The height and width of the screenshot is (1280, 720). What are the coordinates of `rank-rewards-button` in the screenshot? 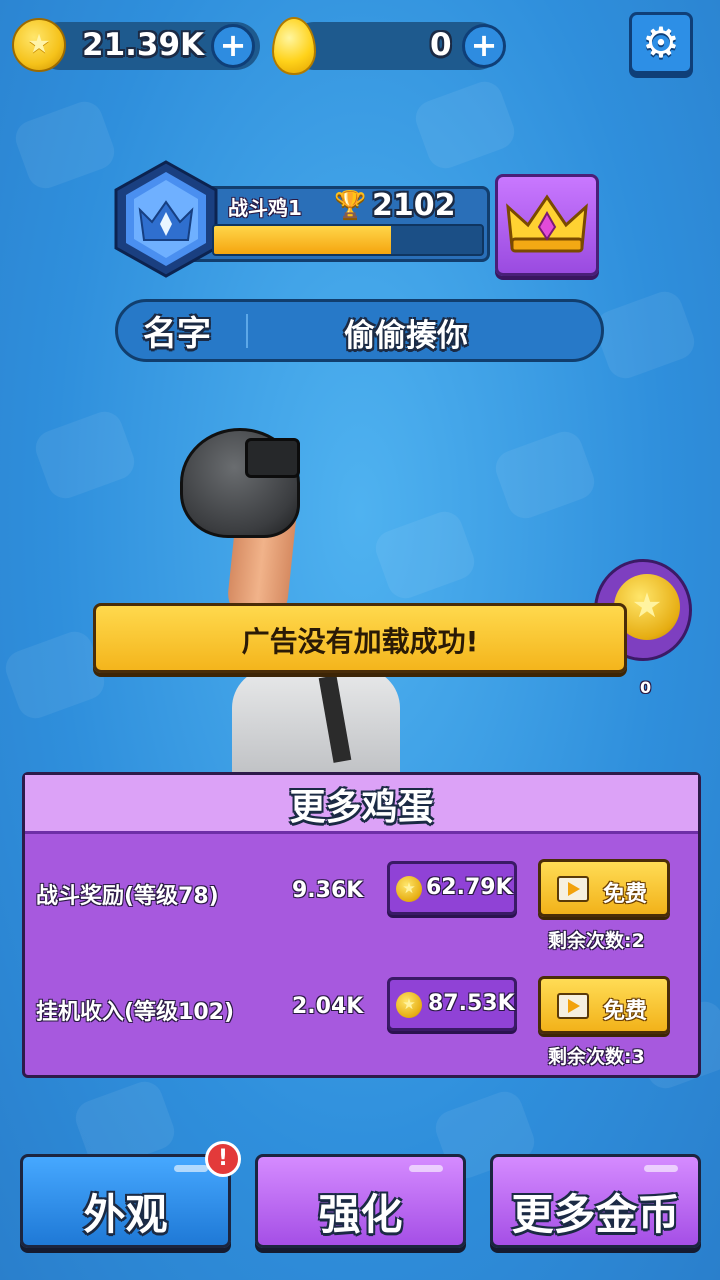 It's located at (547, 225).